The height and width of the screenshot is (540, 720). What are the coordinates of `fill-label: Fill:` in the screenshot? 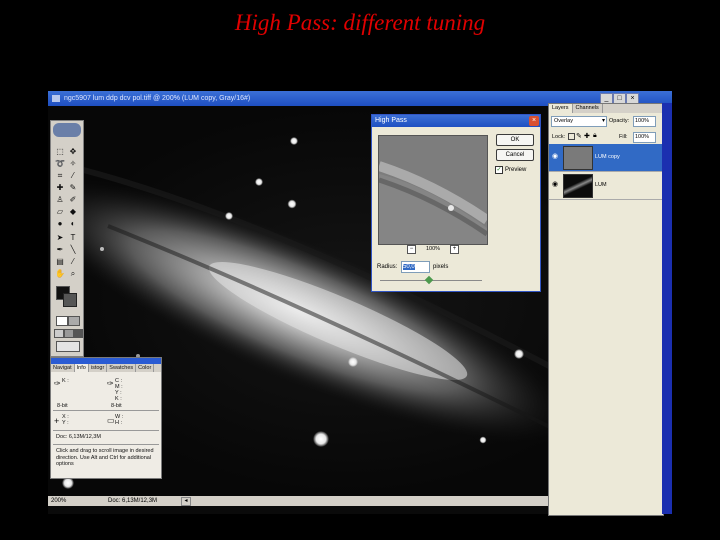 It's located at (623, 137).